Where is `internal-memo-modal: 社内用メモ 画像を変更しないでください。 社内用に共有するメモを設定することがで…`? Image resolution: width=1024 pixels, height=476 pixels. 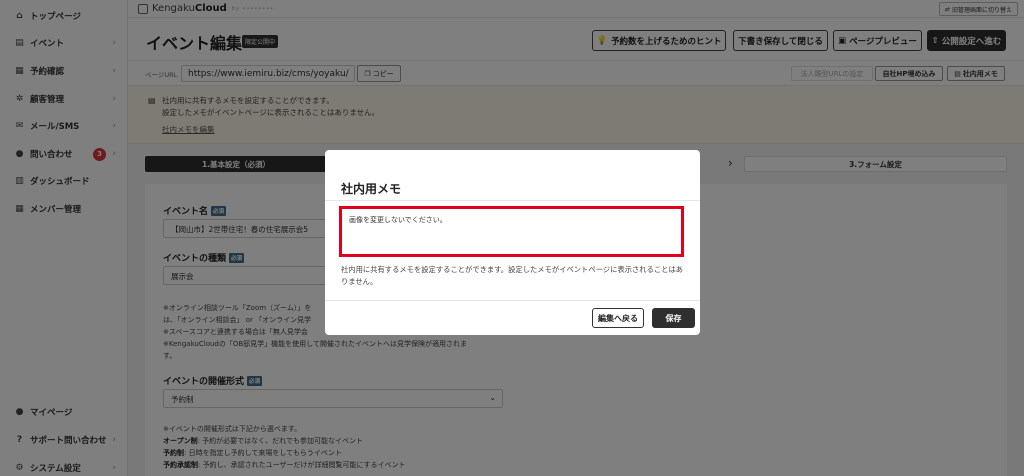 internal-memo-modal: 社内用メモ 画像を変更しないでください。 社内用に共有するメモを設定することがで… is located at coordinates (512, 242).